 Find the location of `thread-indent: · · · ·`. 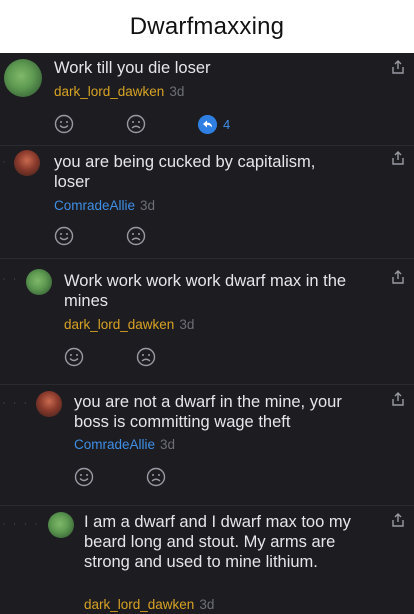

thread-indent: · · · · is located at coordinates (21, 524).